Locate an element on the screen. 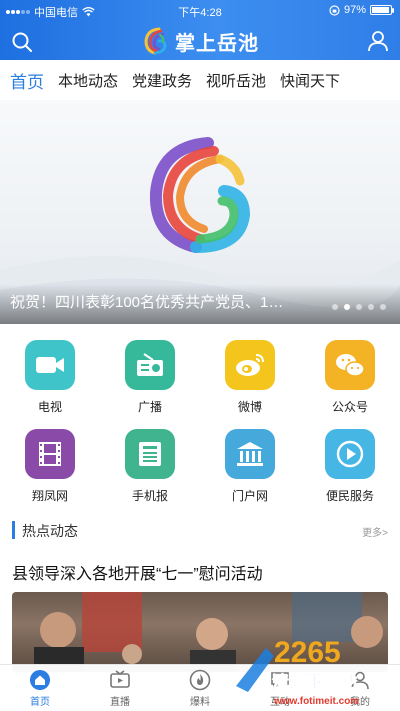 The height and width of the screenshot is (711, 400). grid-item-mobile-paper: 手机报 is located at coordinates (150, 469).